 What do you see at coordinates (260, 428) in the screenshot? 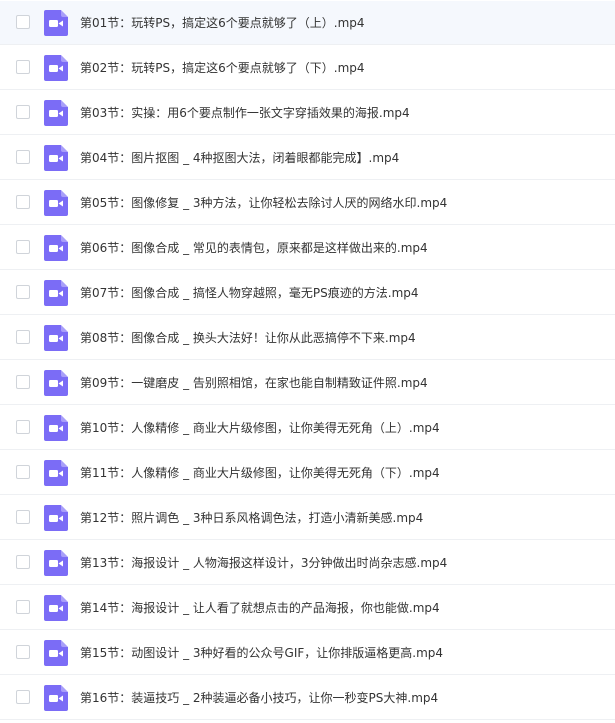
I see `file-name: 第10节：人像精修 _ 商业大片级修图，让你美得无死角（上）.mp4` at bounding box center [260, 428].